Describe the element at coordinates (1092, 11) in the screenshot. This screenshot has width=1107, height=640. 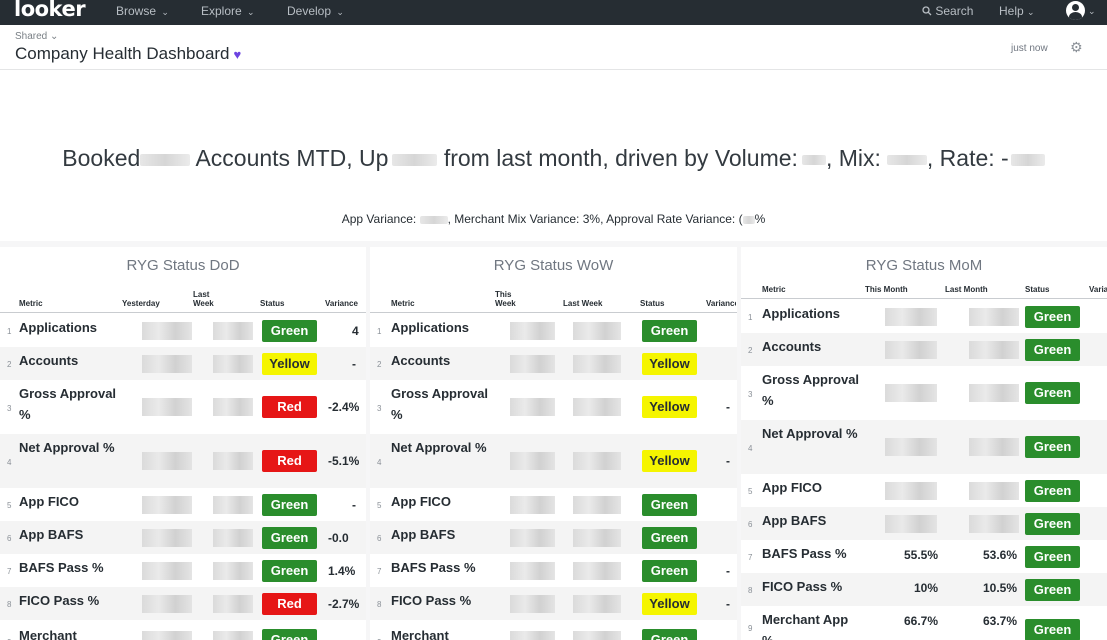
I see `chevron-down-icon: ⌄` at that location.